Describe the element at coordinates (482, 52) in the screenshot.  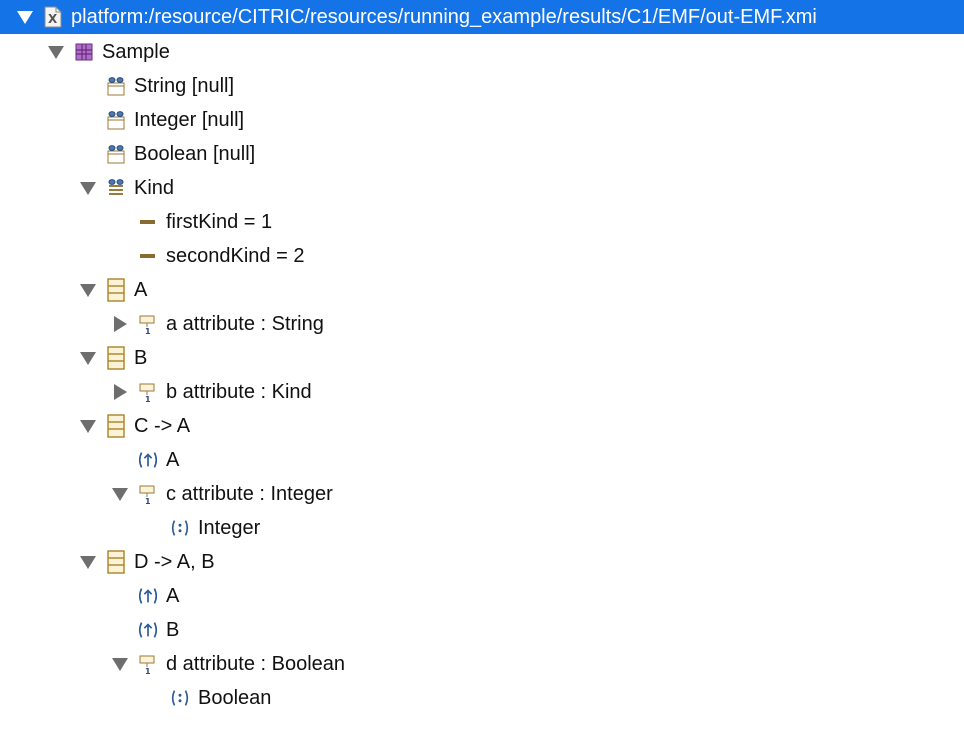
I see `tree-row-package: Sample` at that location.